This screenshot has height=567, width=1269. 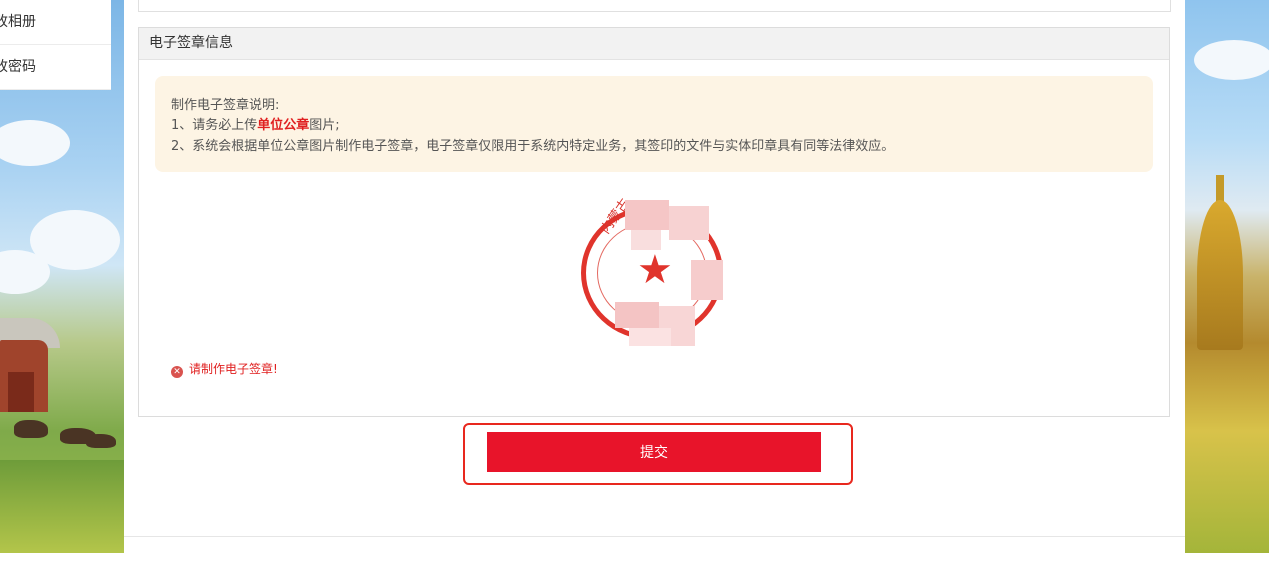 I want to click on background-scenery-right, so click(x=1226, y=276).